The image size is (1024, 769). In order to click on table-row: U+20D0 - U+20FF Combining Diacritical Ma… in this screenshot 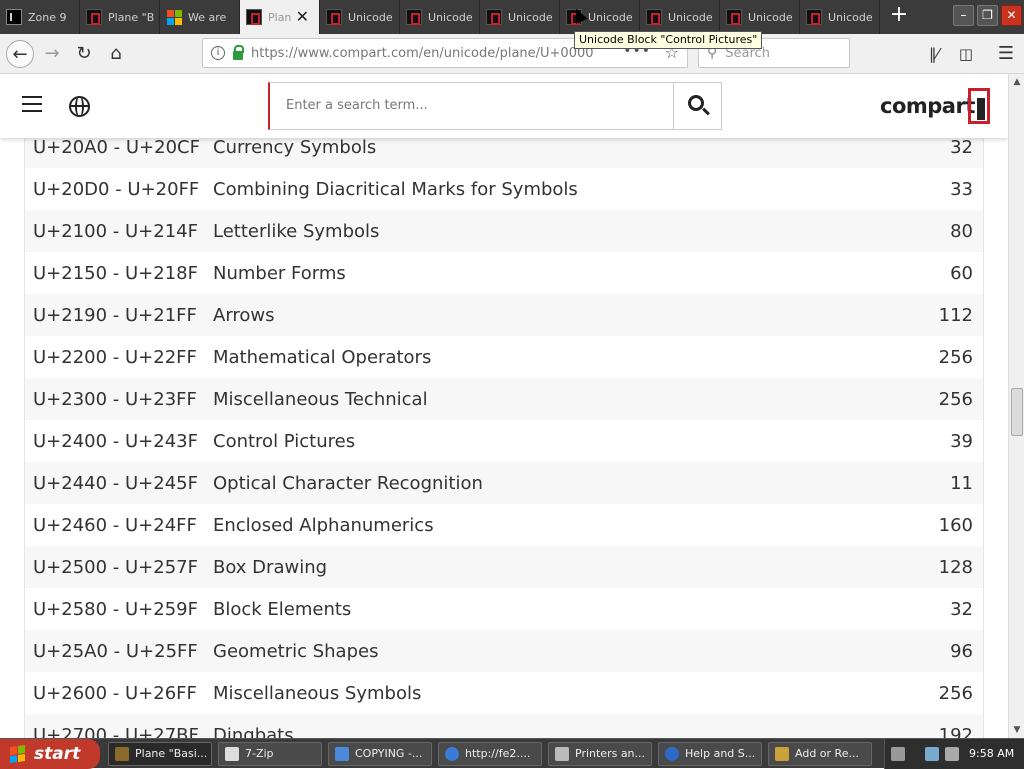, I will do `click(504, 189)`.